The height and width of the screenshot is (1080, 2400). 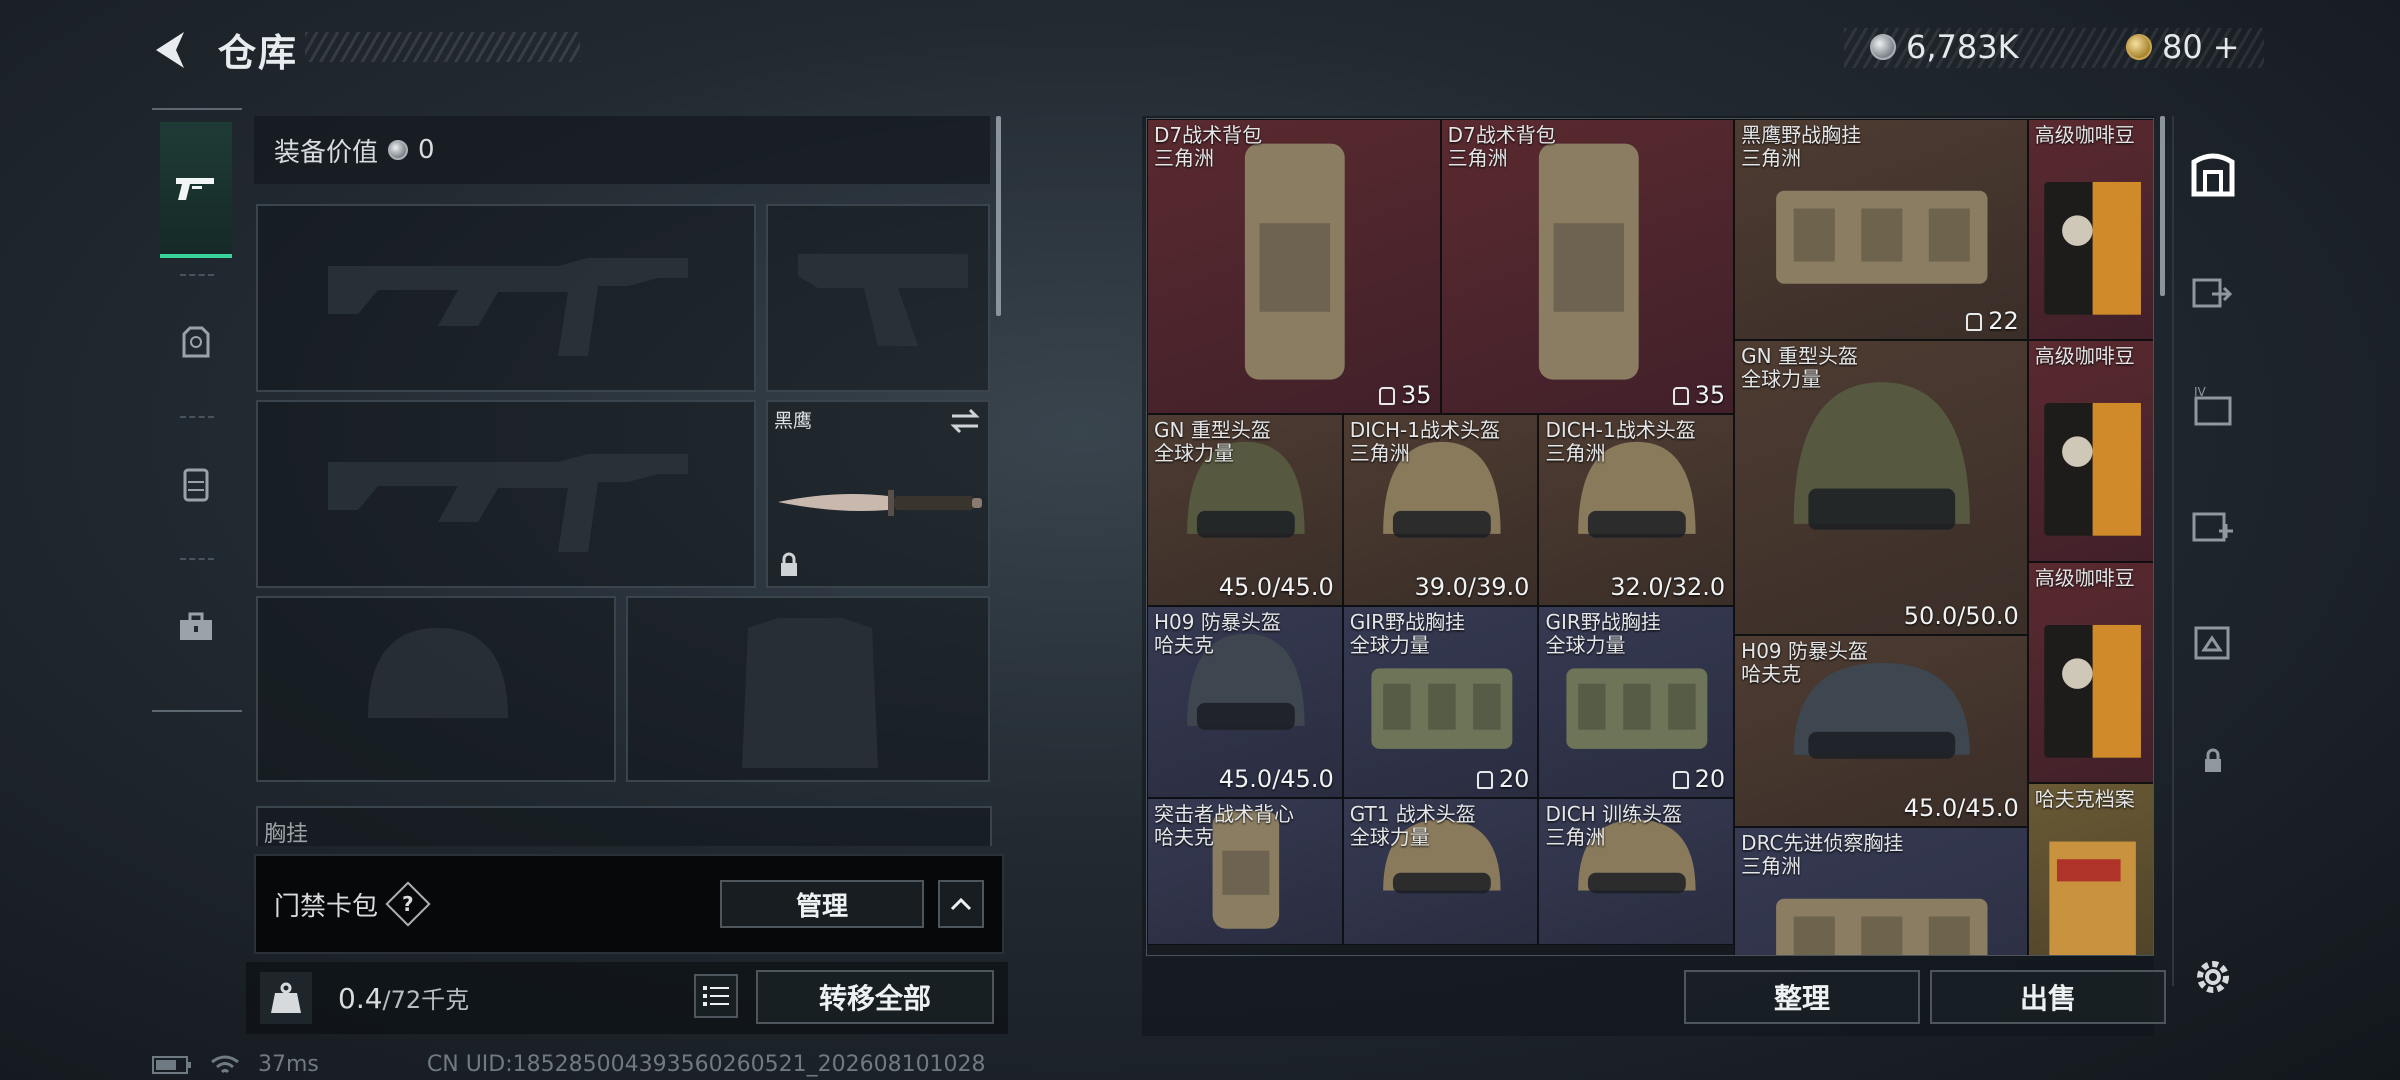 What do you see at coordinates (1881, 230) in the screenshot?
I see `inventory-item: 黑鹰野战胸挂 三角洲 22` at bounding box center [1881, 230].